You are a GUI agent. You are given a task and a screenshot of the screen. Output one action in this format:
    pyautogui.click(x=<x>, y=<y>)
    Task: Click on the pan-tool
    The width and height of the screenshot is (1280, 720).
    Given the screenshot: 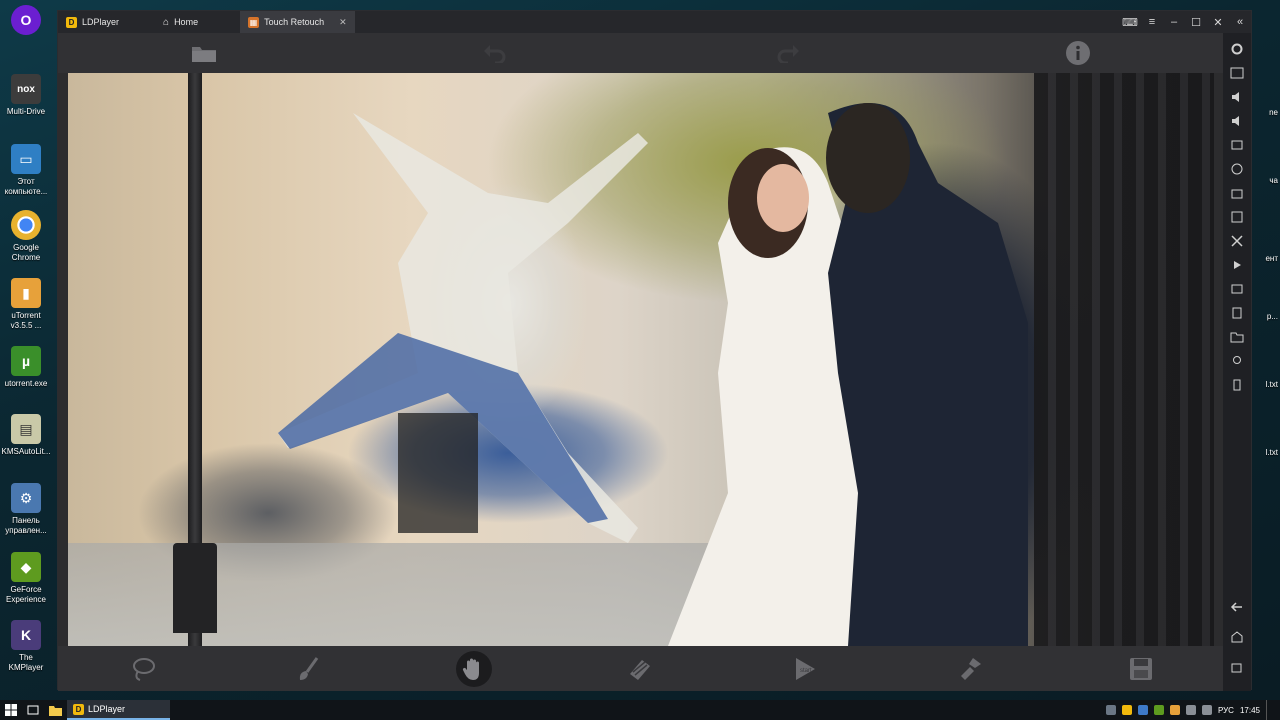 What is the action you would take?
    pyautogui.click(x=474, y=669)
    